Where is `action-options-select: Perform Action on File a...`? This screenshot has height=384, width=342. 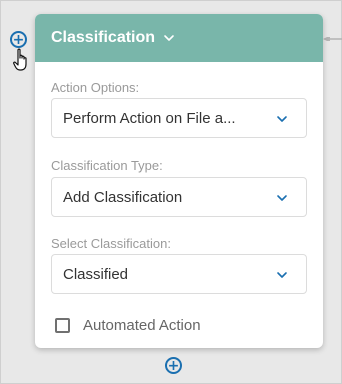 action-options-select: Perform Action on File a... is located at coordinates (179, 118).